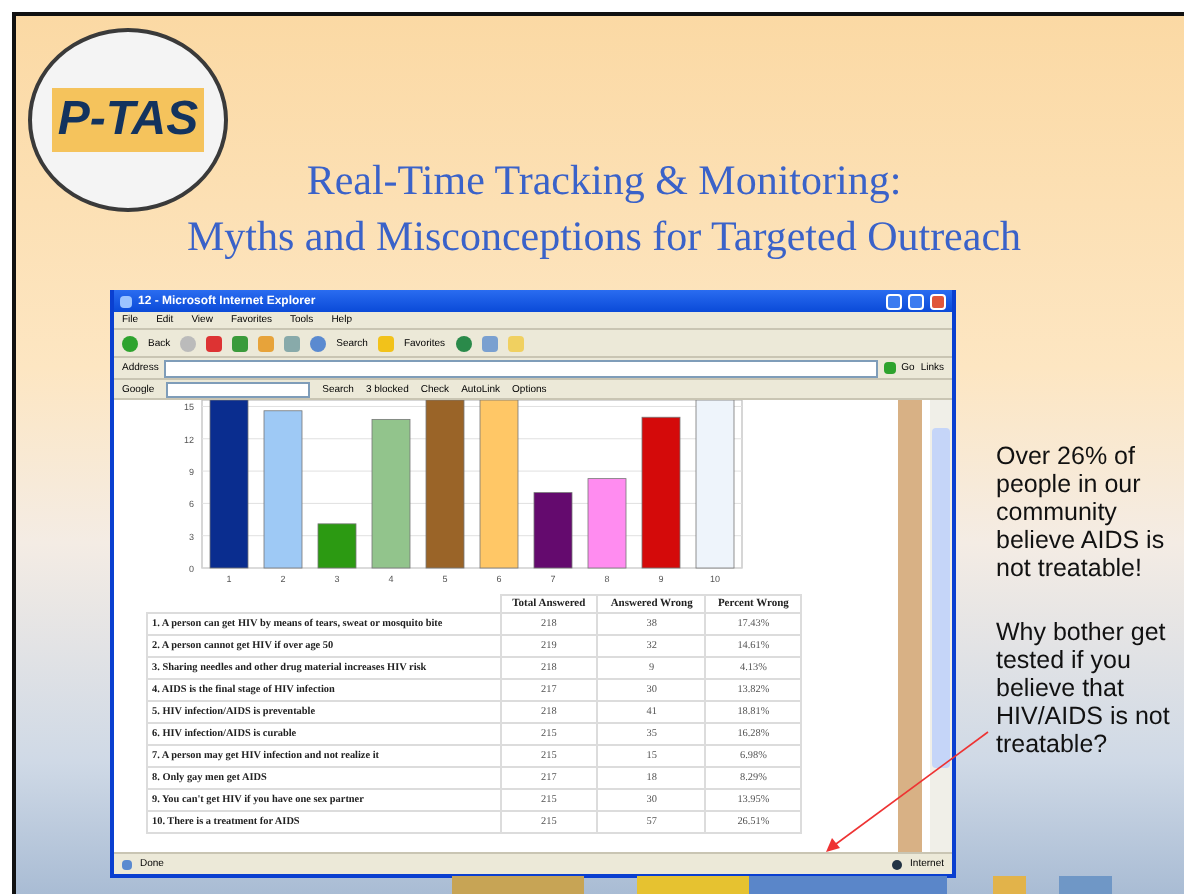 Image resolution: width=1184 pixels, height=894 pixels. What do you see at coordinates (604, 181) in the screenshot?
I see `slide-title: Real-Time Tracking & Monitoring:` at bounding box center [604, 181].